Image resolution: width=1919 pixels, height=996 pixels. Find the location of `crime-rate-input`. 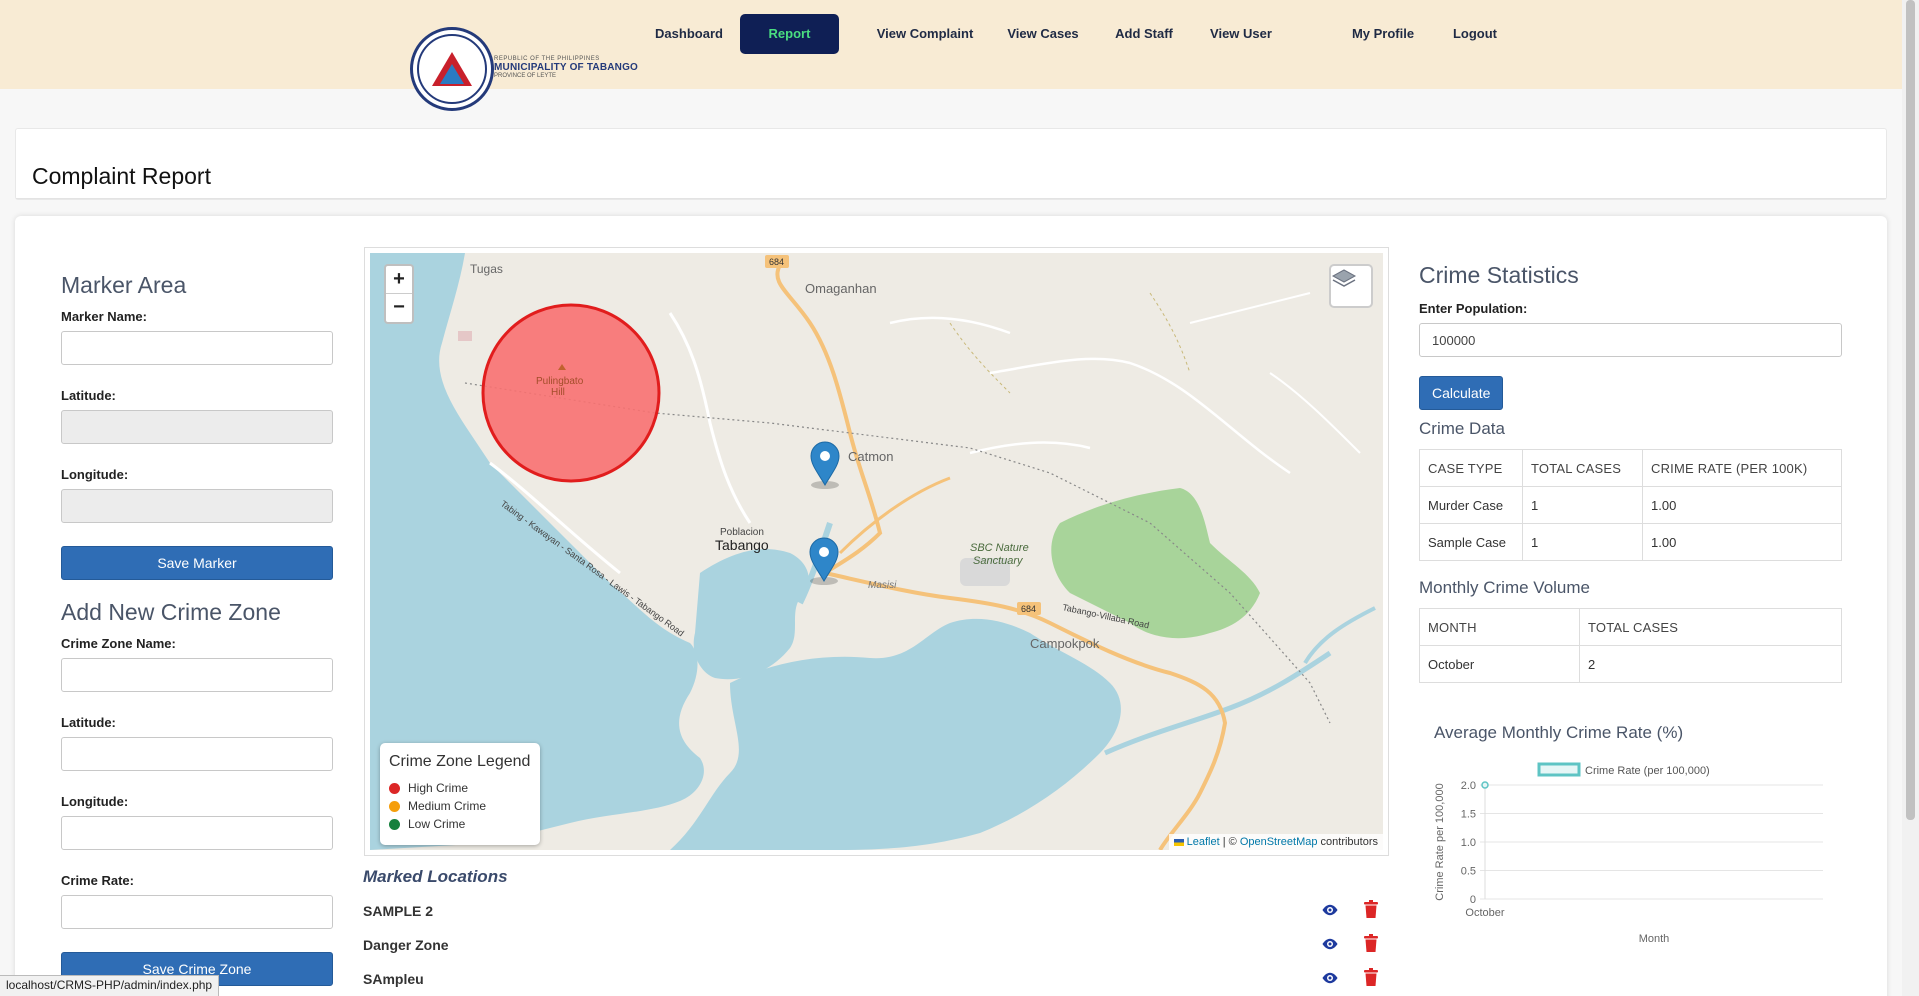

crime-rate-input is located at coordinates (197, 912).